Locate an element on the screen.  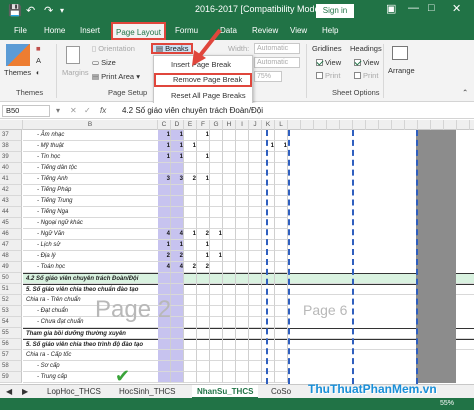
save-icon: 💾 is located at coordinates (15, 11).